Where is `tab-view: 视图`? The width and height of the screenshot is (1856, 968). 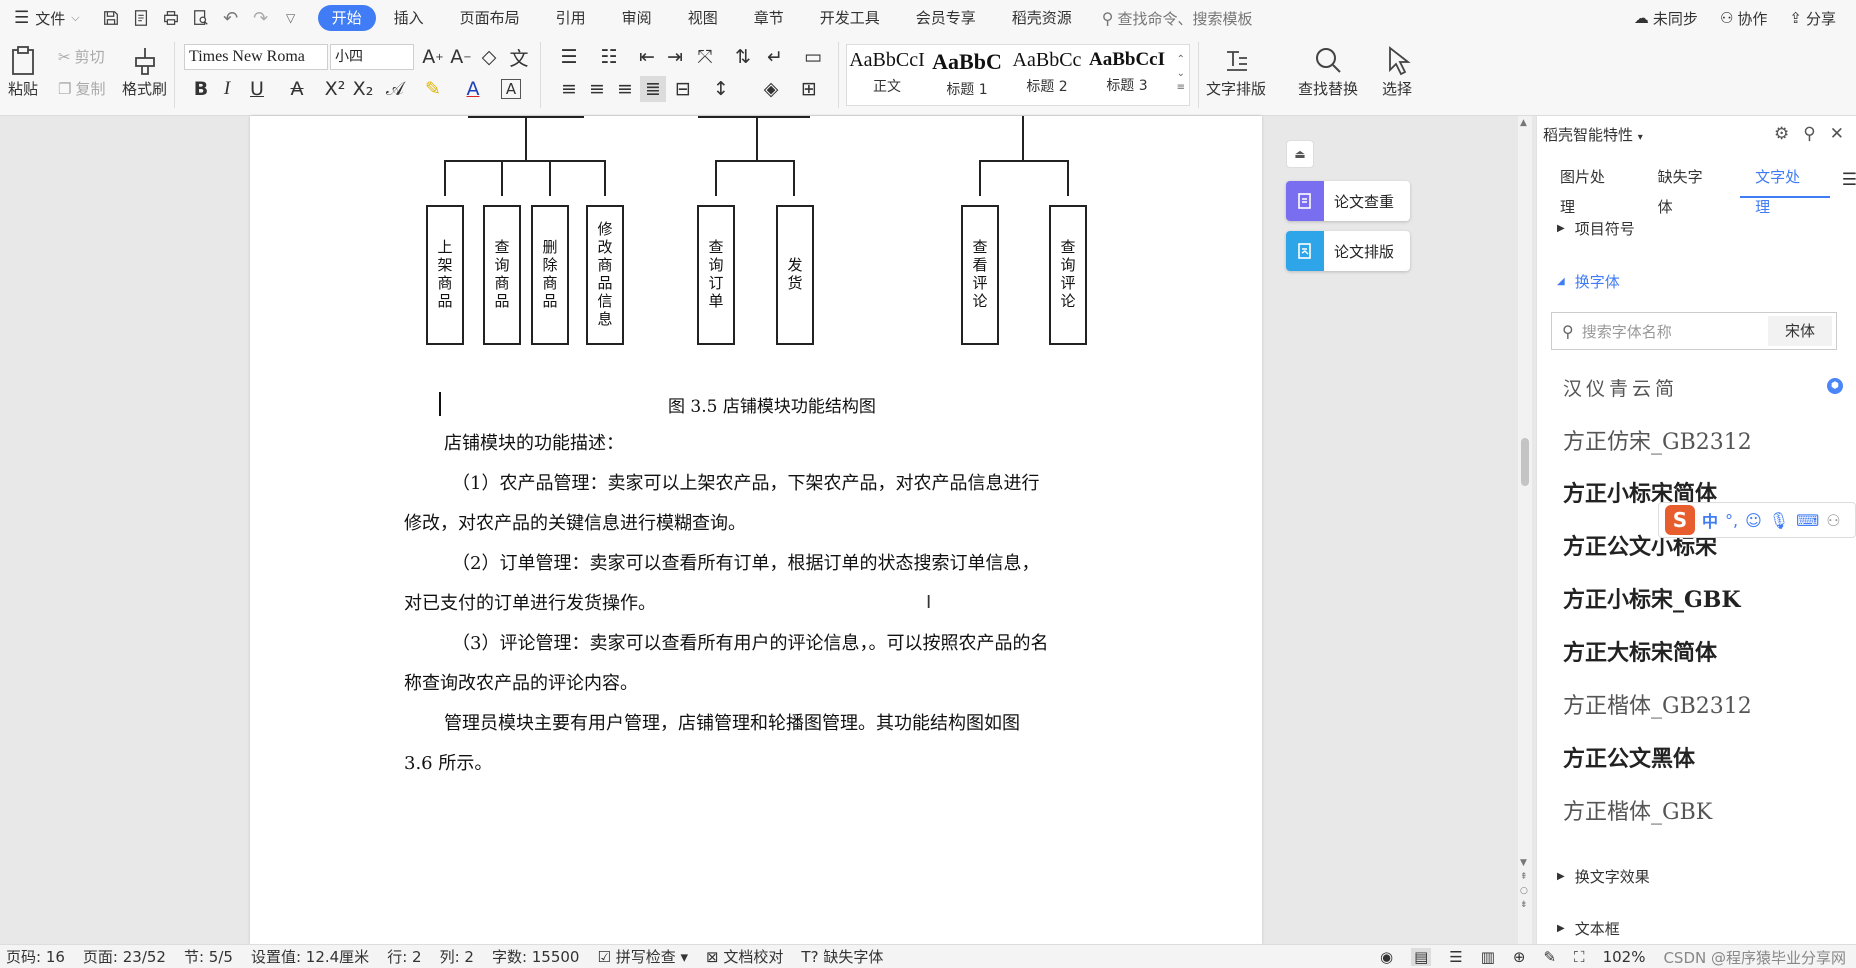
tab-view: 视图 is located at coordinates (703, 18).